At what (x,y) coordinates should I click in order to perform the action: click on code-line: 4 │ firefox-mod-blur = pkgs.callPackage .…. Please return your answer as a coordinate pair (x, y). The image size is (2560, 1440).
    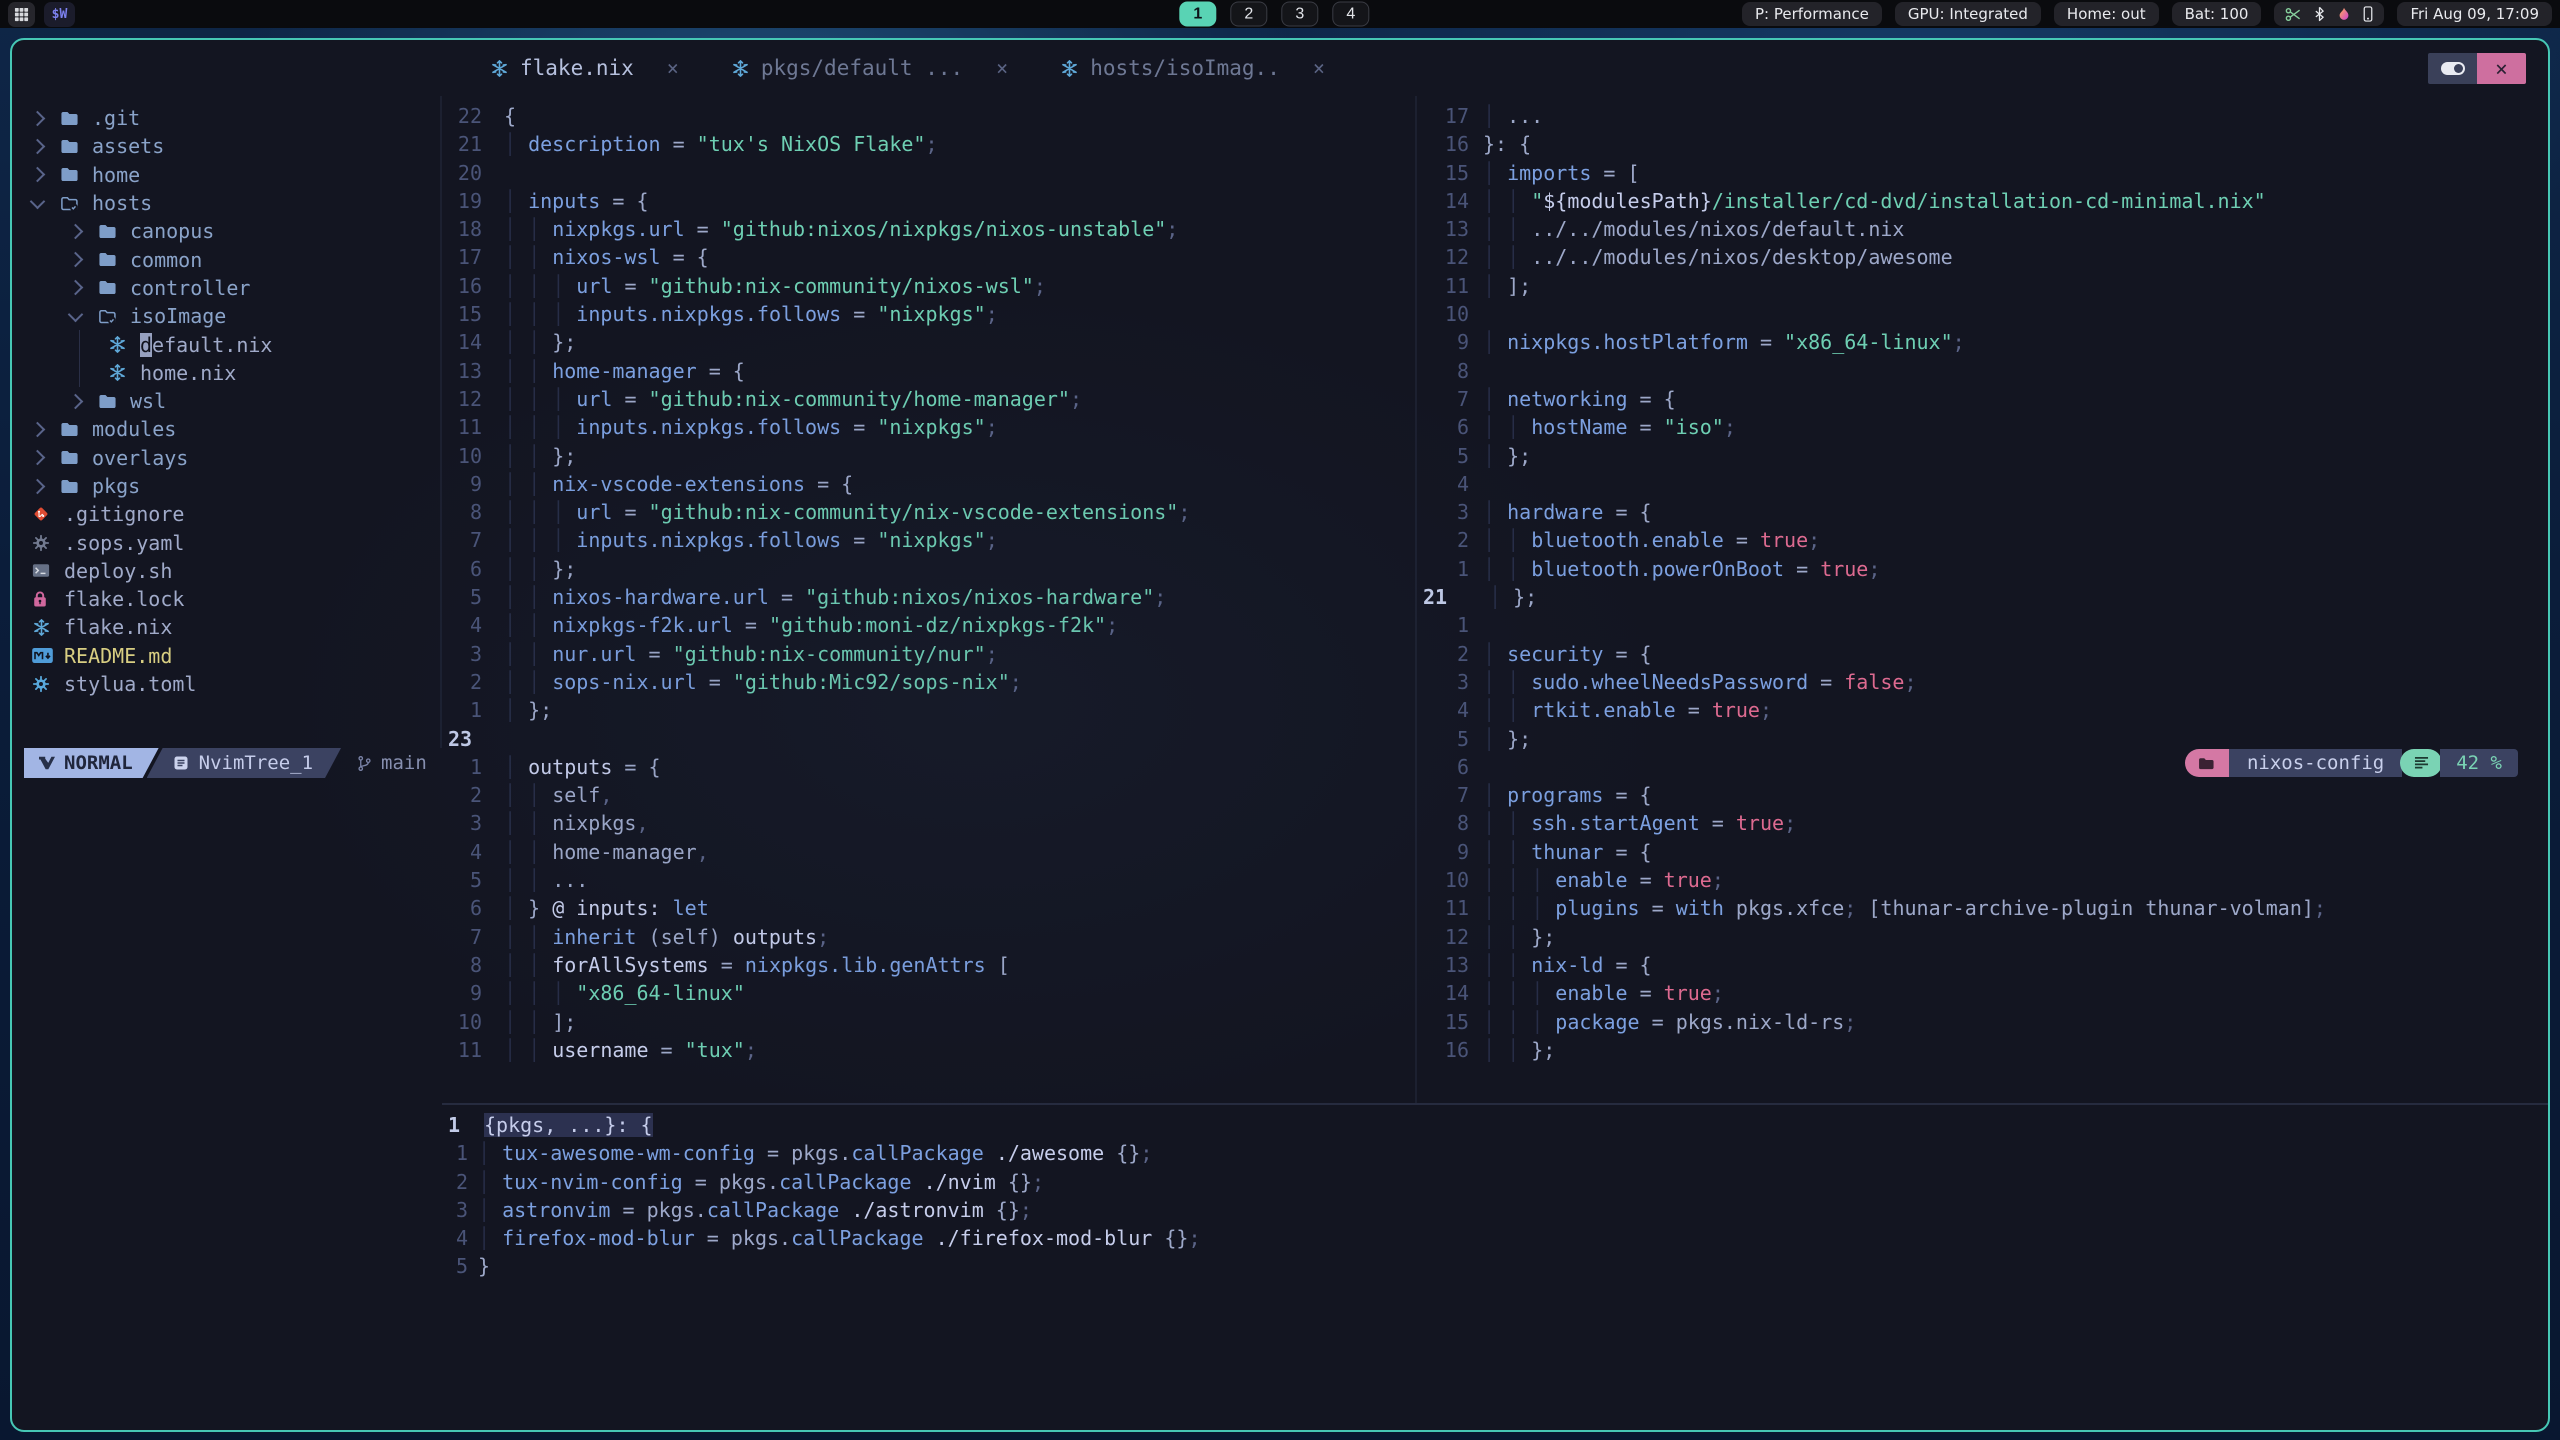
    Looking at the image, I should click on (1495, 1238).